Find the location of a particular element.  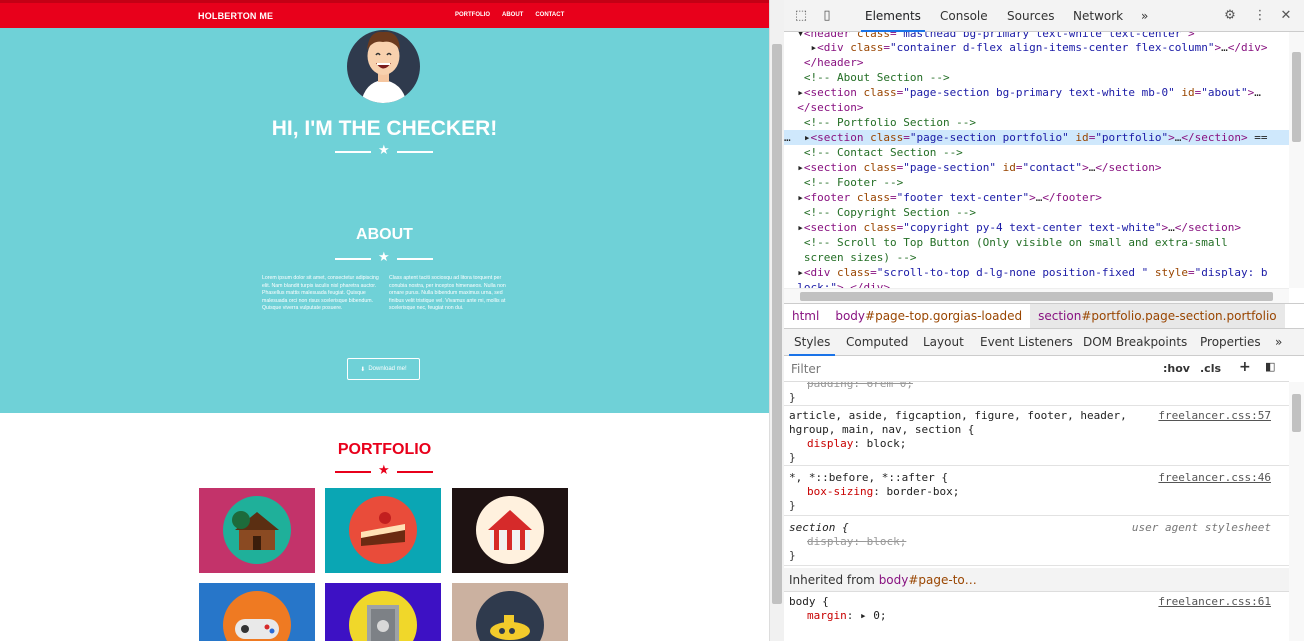

cake-icon is located at coordinates (383, 530).